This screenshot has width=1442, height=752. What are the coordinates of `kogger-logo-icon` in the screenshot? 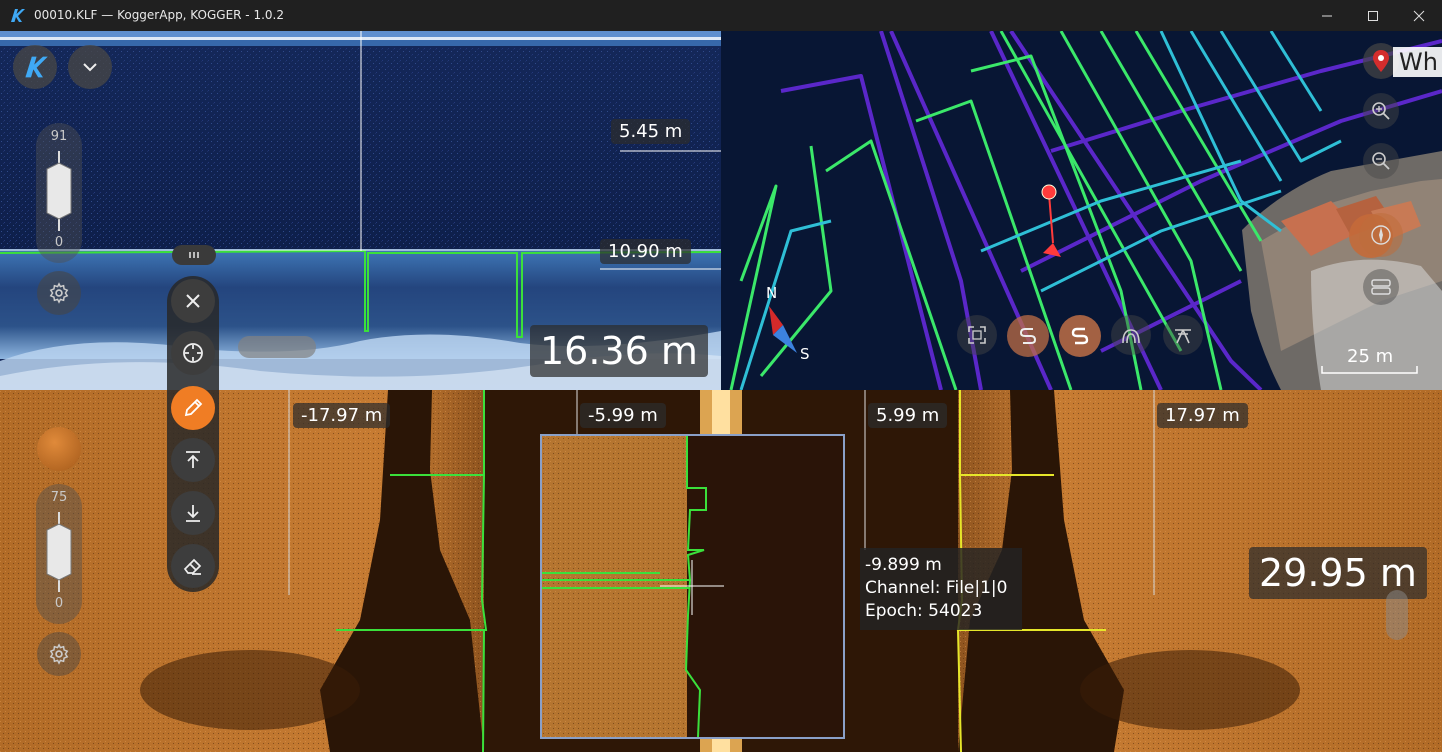 It's located at (18, 15).